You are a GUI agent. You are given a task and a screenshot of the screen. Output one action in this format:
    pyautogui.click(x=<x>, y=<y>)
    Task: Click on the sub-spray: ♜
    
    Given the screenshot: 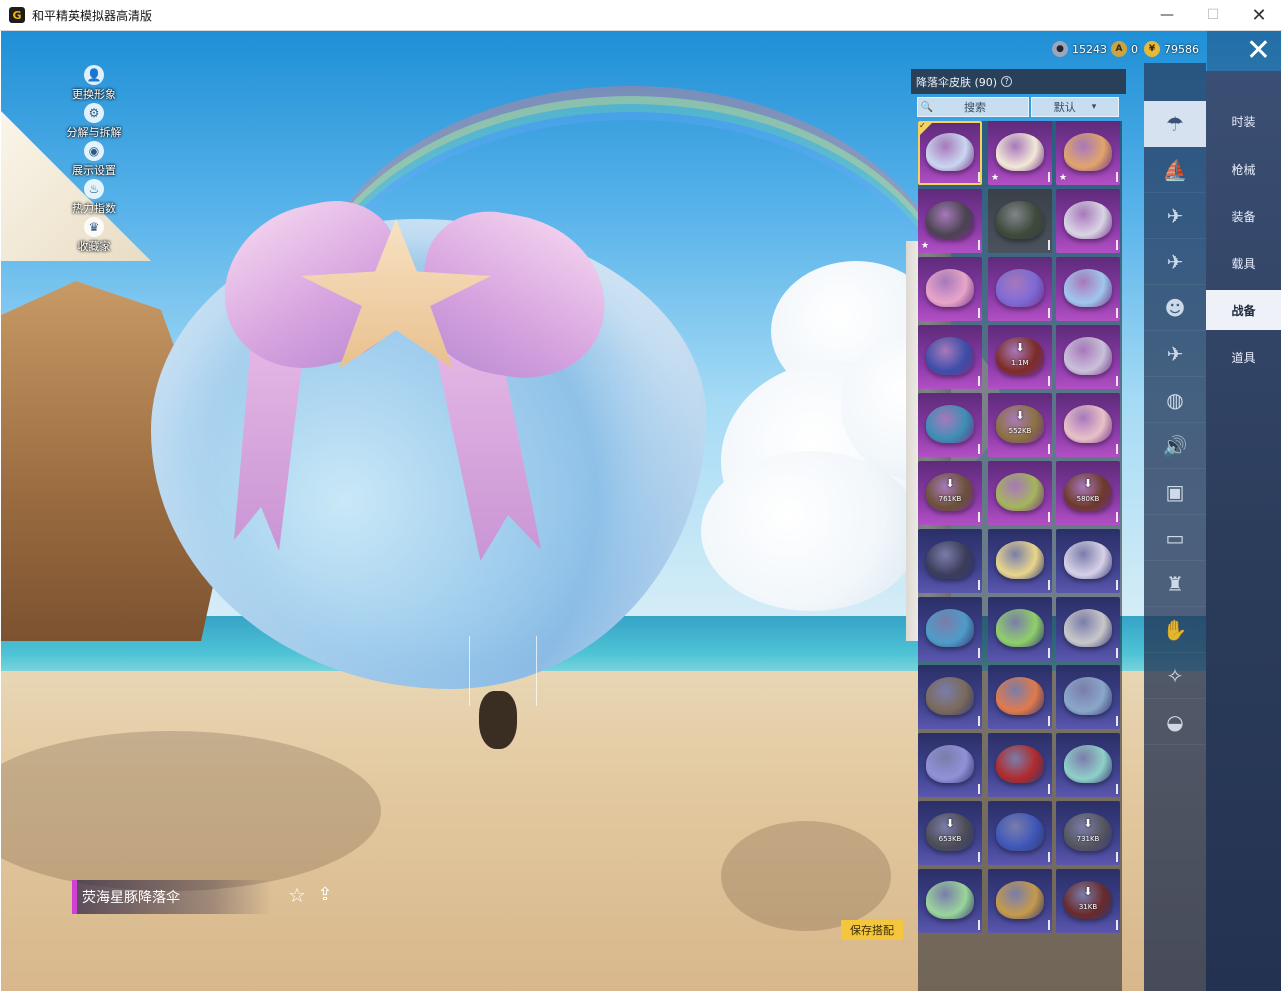 What is the action you would take?
    pyautogui.click(x=1175, y=584)
    